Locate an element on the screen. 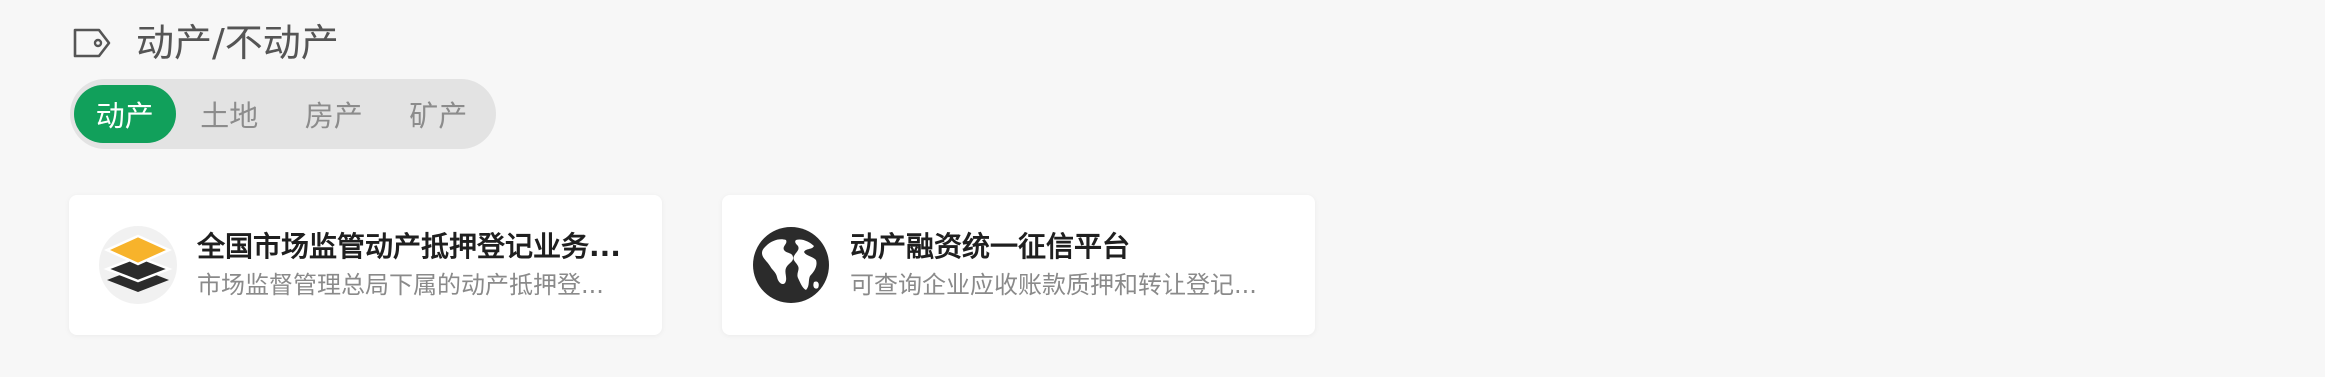 This screenshot has height=377, width=2325. tab-mineral: 矿产 is located at coordinates (439, 114).